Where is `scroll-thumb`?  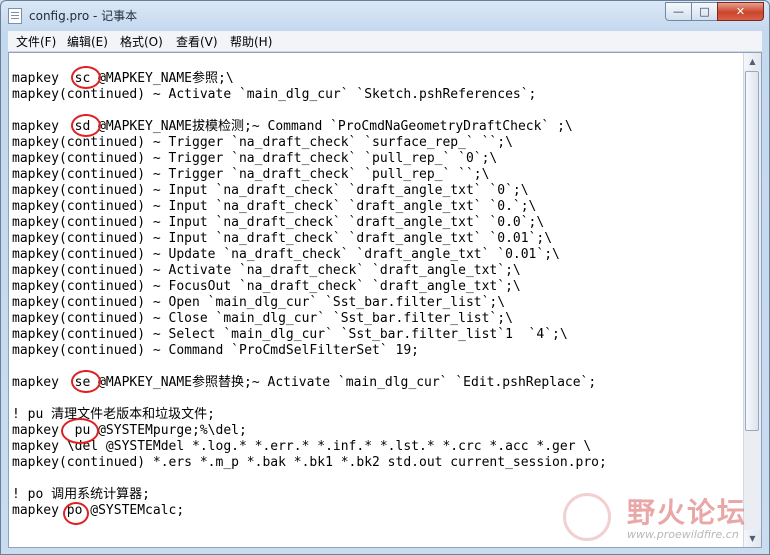 scroll-thumb is located at coordinates (752, 251).